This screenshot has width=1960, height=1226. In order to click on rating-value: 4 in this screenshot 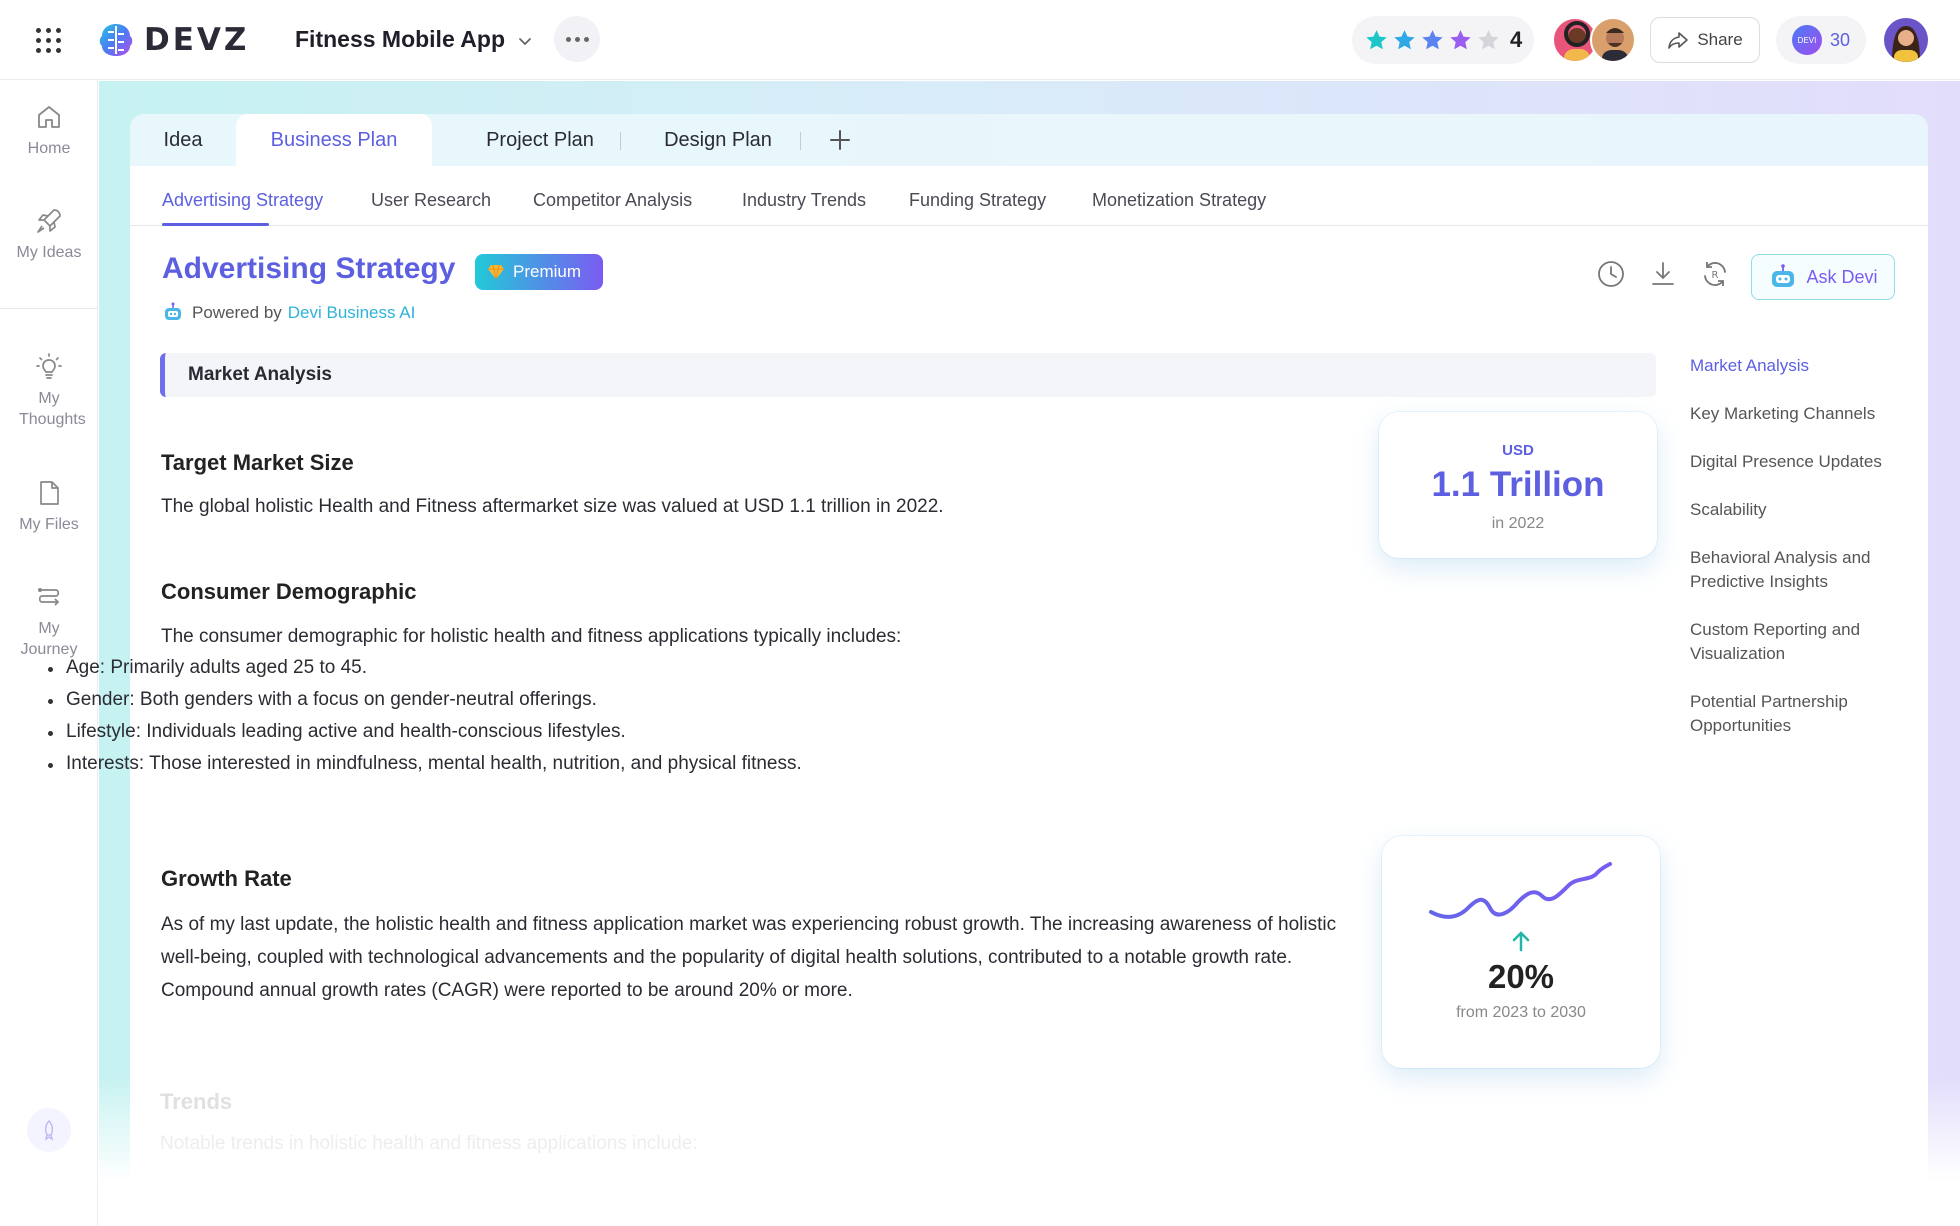, I will do `click(1516, 39)`.